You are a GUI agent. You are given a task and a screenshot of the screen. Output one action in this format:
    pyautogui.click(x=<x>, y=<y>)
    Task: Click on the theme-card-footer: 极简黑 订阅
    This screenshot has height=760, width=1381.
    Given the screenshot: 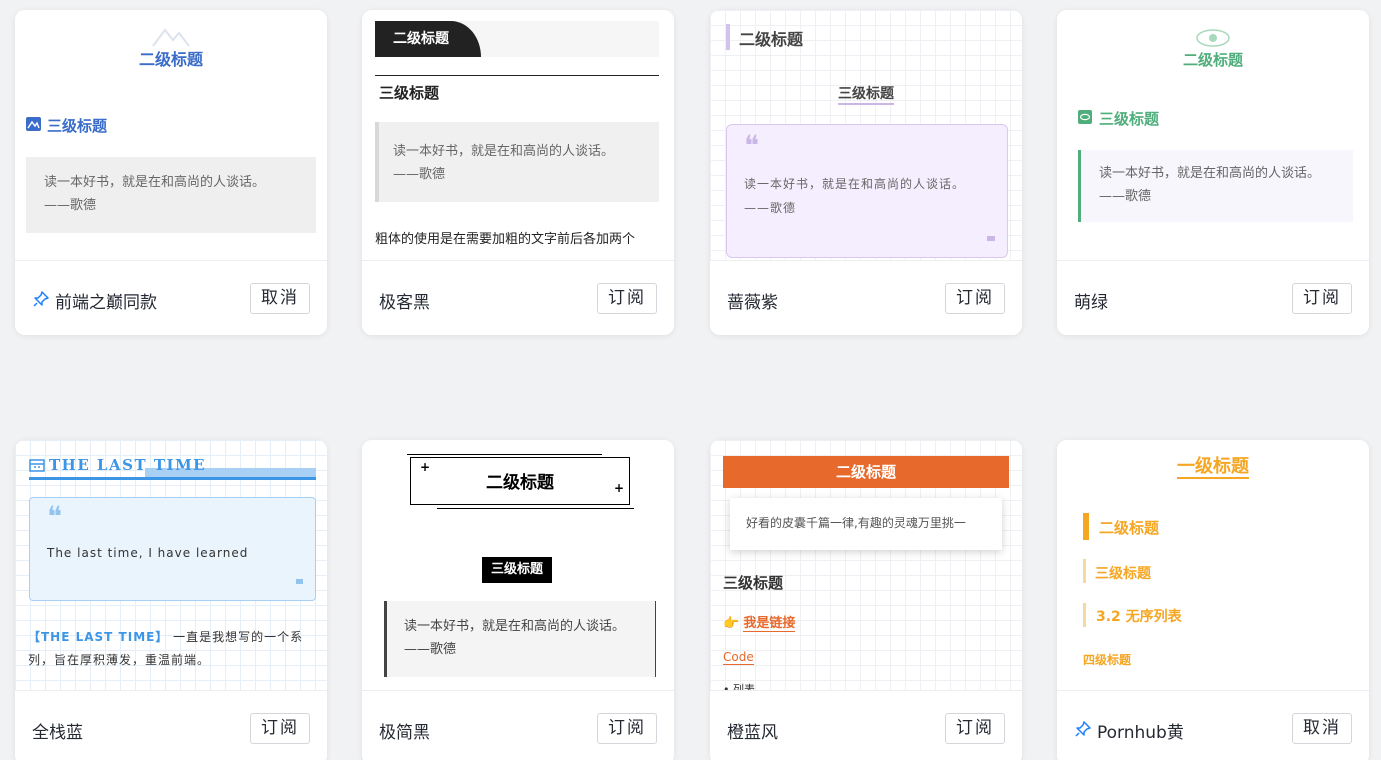 What is the action you would take?
    pyautogui.click(x=518, y=725)
    